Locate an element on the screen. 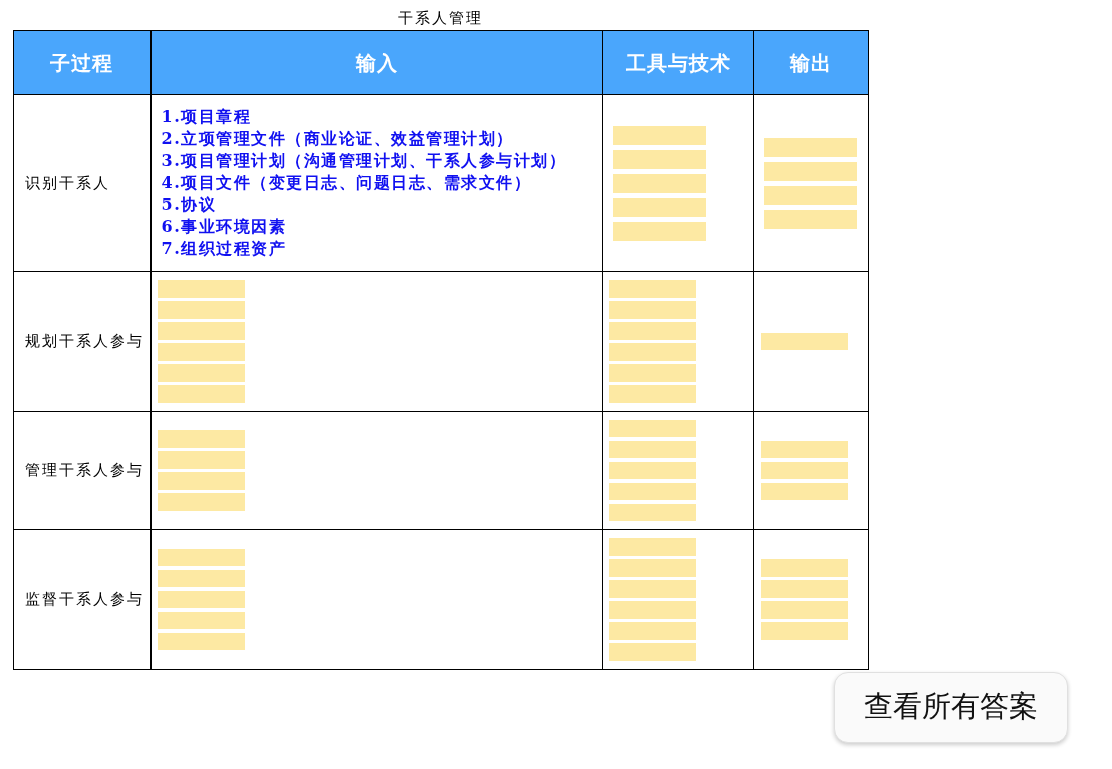  process-cell: 规划干系人参与 is located at coordinates (82, 341).